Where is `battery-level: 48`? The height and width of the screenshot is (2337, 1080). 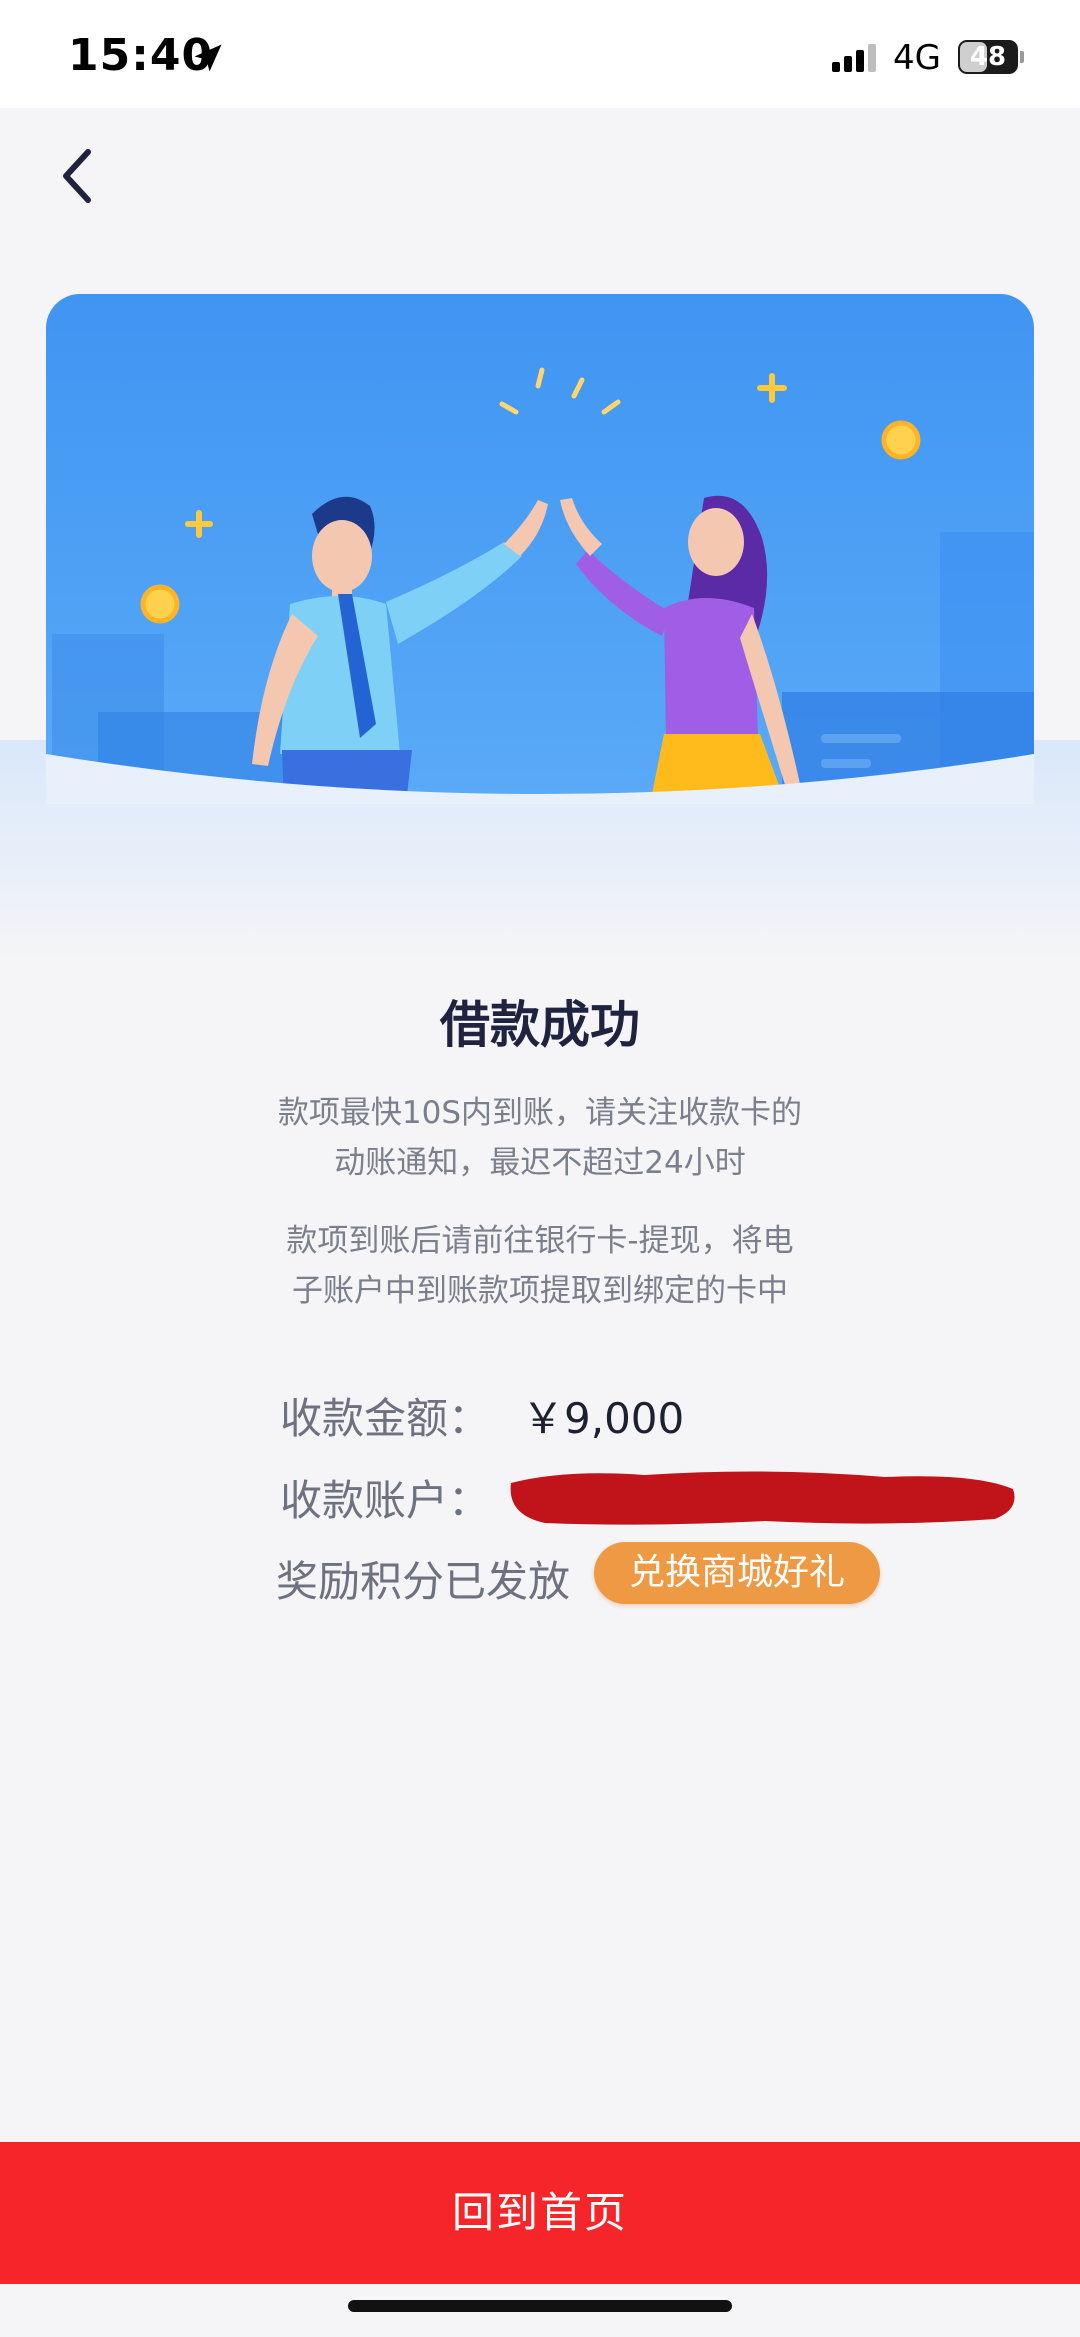 battery-level: 48 is located at coordinates (988, 57).